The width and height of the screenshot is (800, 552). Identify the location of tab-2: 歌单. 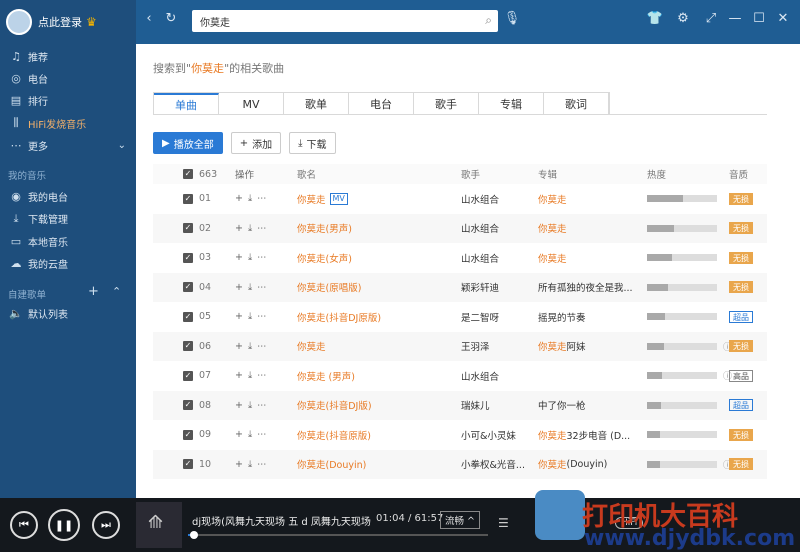
(316, 104).